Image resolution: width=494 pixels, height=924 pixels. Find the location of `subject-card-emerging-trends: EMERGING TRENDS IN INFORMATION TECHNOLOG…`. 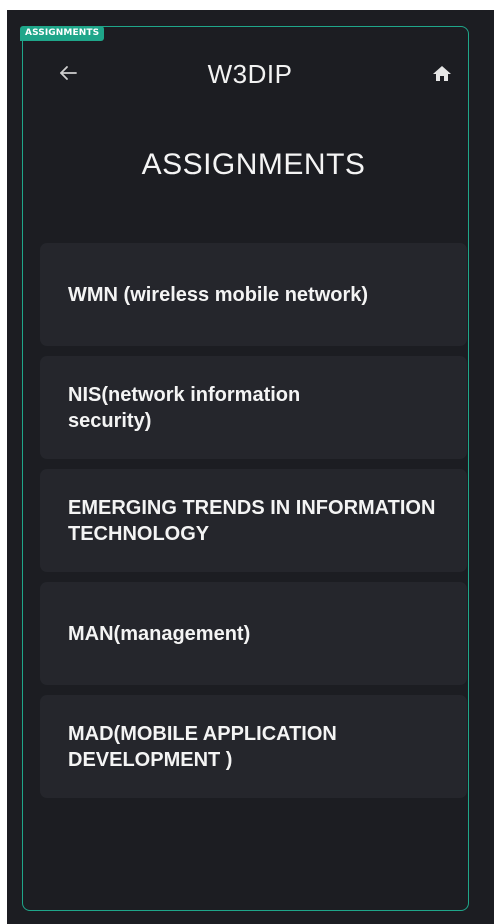

subject-card-emerging-trends: EMERGING TRENDS IN INFORMATION TECHNOLOG… is located at coordinates (253, 520).